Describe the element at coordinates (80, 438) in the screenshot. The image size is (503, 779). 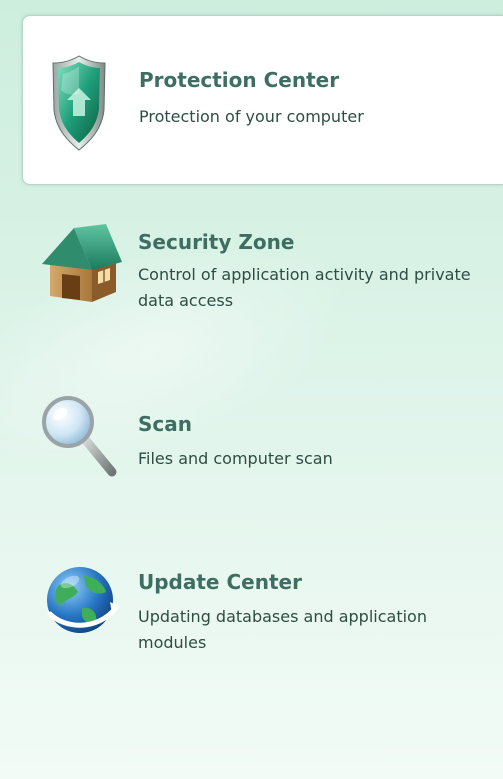
I see `magnifier-icon` at that location.